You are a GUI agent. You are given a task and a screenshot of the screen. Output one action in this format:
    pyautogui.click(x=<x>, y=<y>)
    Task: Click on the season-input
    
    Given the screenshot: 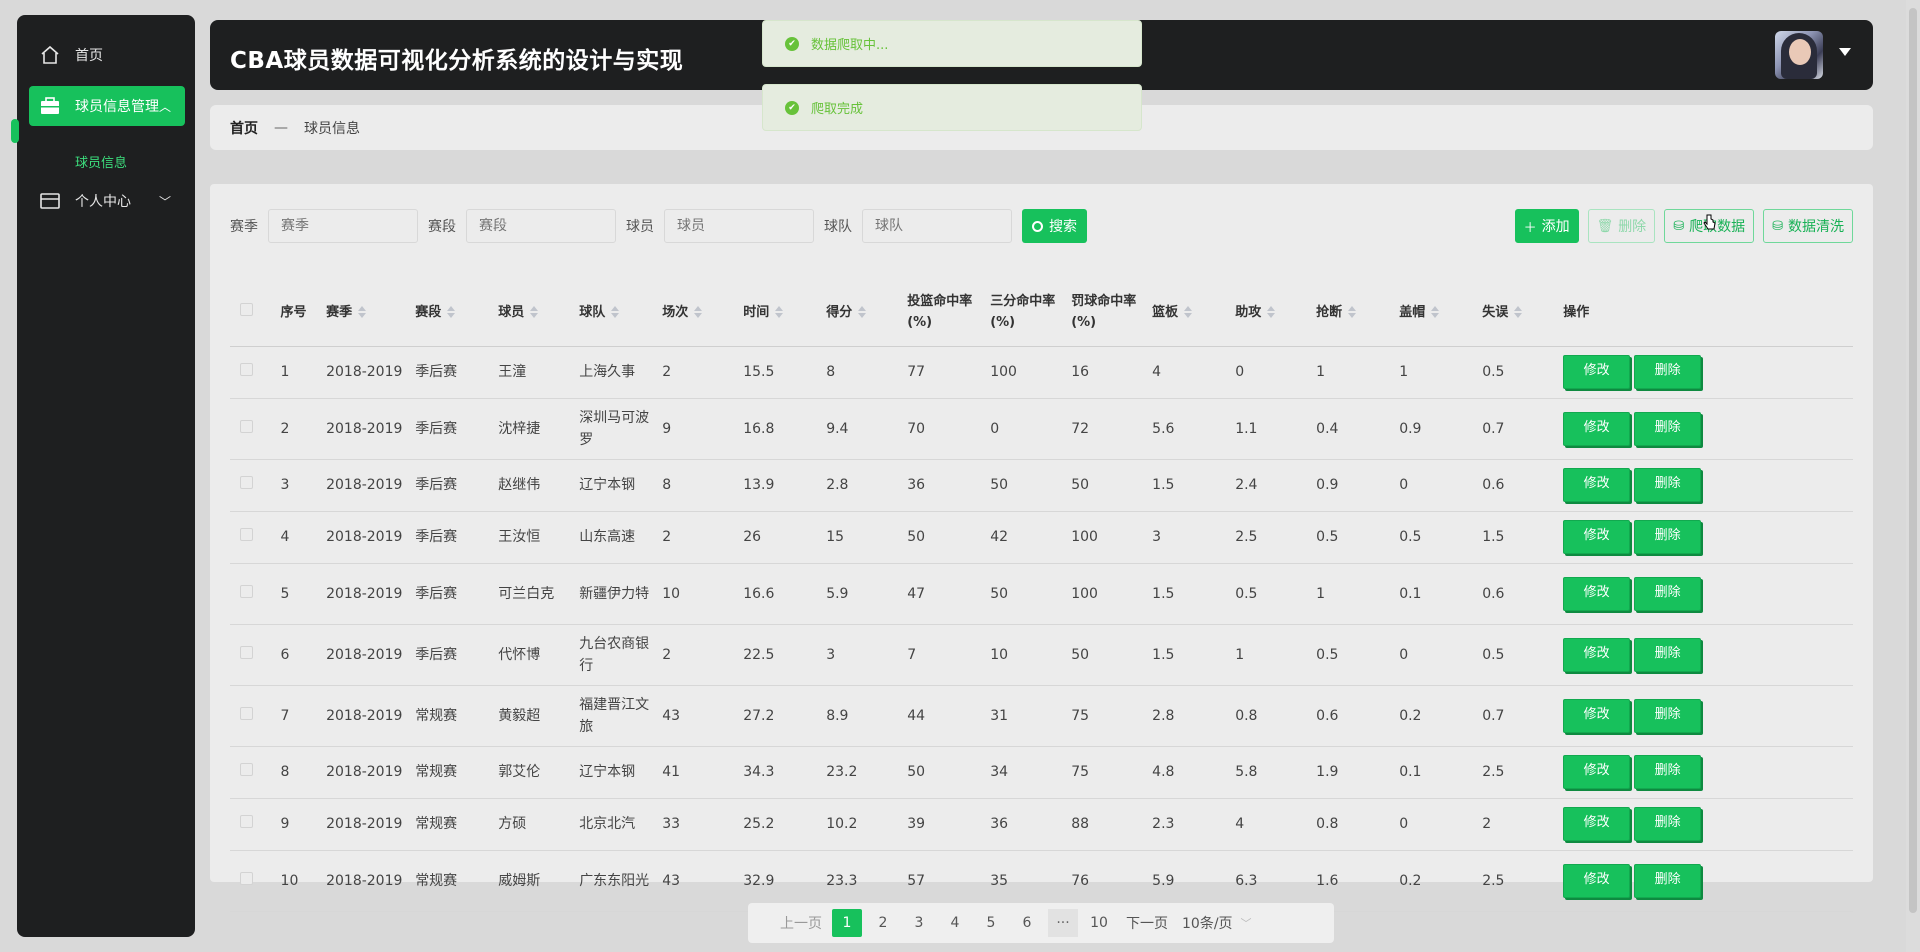 What is the action you would take?
    pyautogui.click(x=343, y=226)
    